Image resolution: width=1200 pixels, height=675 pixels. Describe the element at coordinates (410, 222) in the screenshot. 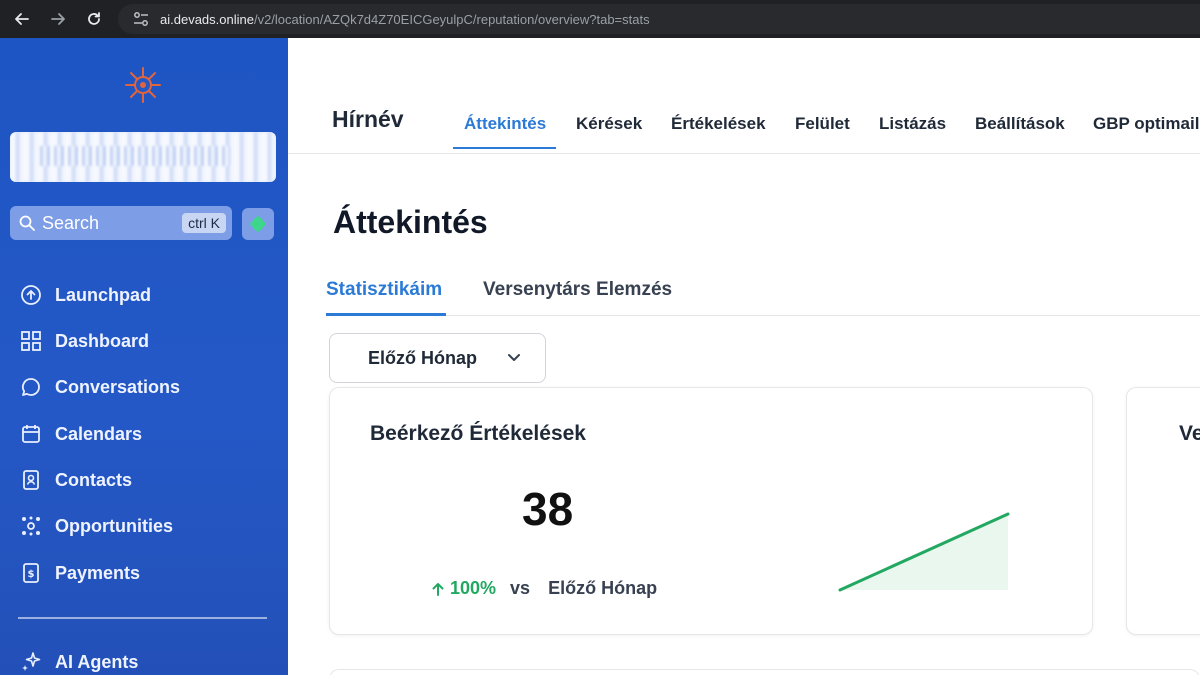

I see `page-title: Áttekintés` at that location.